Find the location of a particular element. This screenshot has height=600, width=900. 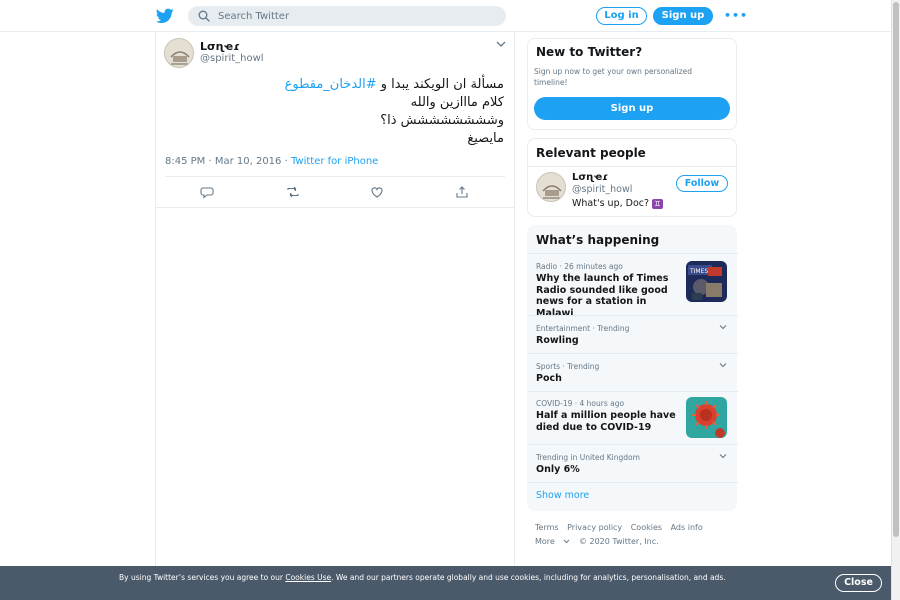

trend-context: COVID-19 · 4 hours ago is located at coordinates (580, 403).